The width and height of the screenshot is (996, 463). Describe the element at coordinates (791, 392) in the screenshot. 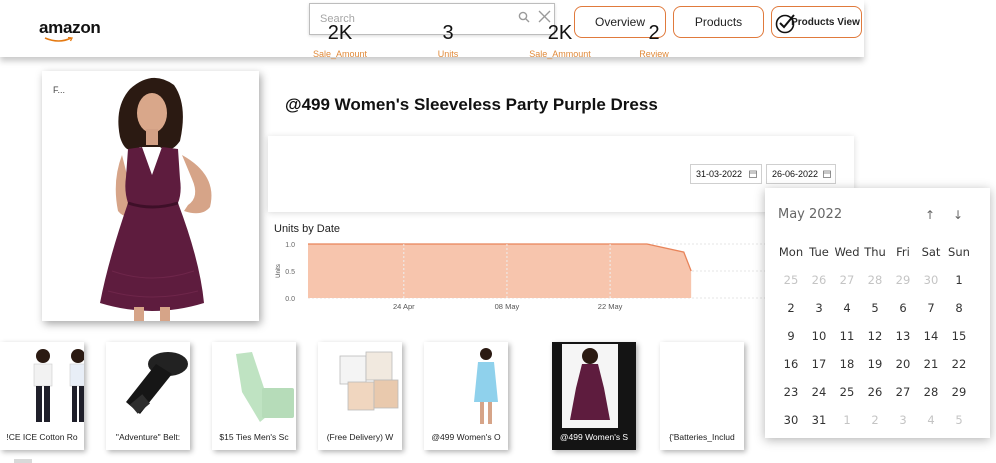

I see `calendar-day: 23` at that location.